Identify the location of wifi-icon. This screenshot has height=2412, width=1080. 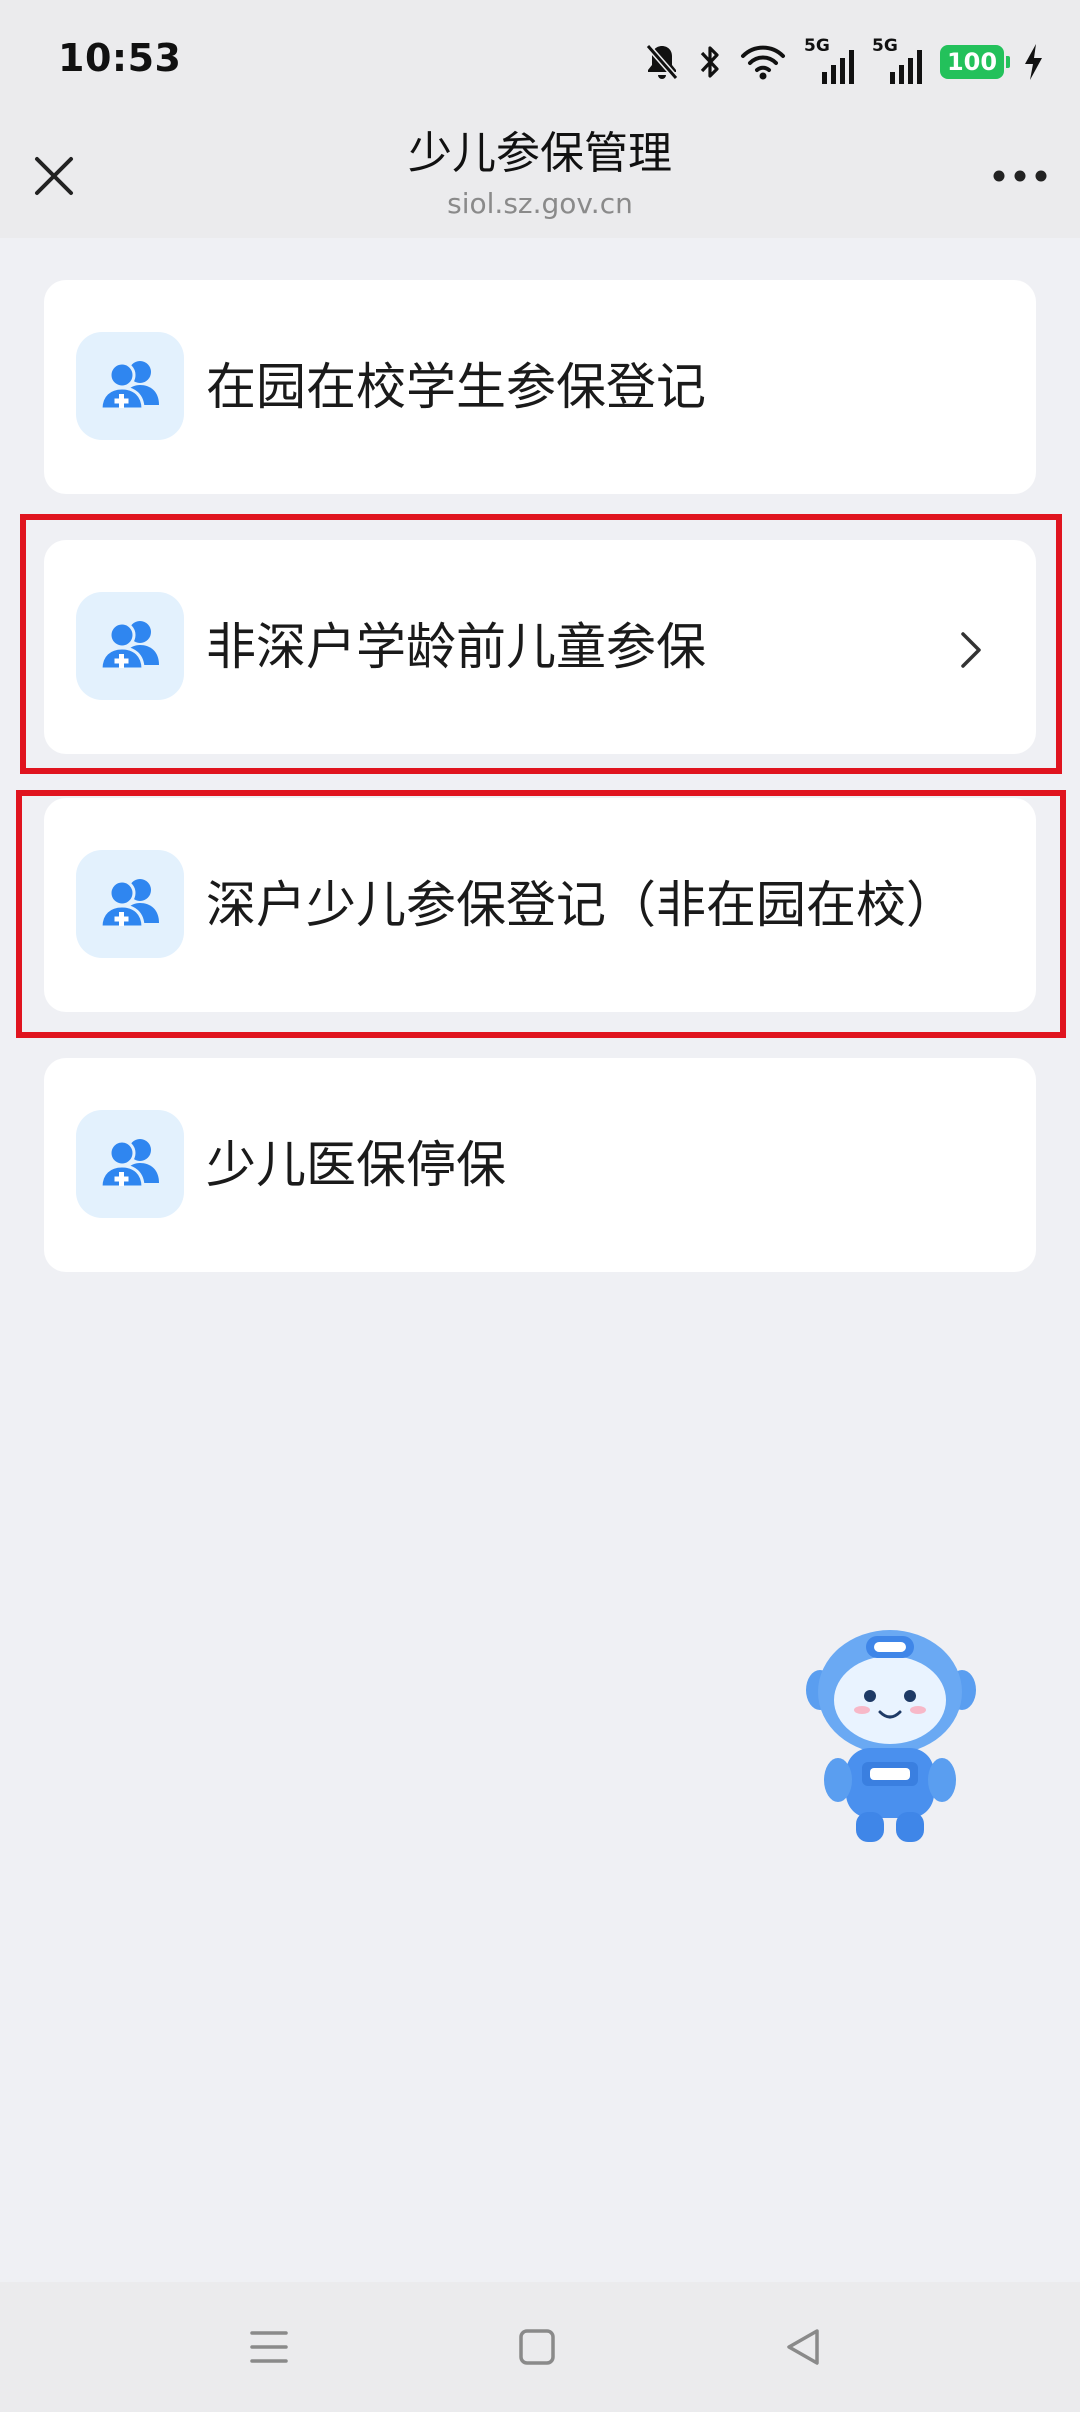
(763, 62).